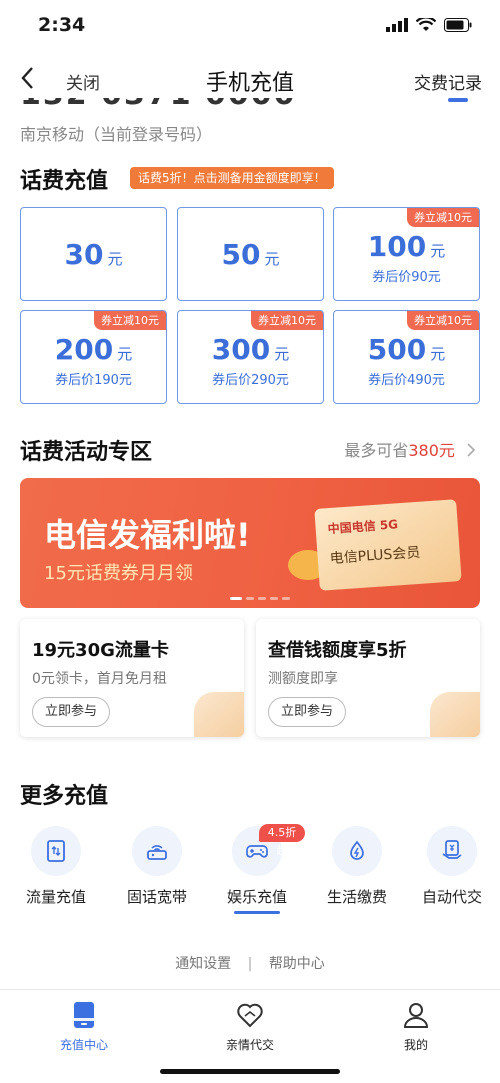 This screenshot has height=1083, width=500. What do you see at coordinates (250, 1015) in the screenshot?
I see `heart-icon` at bounding box center [250, 1015].